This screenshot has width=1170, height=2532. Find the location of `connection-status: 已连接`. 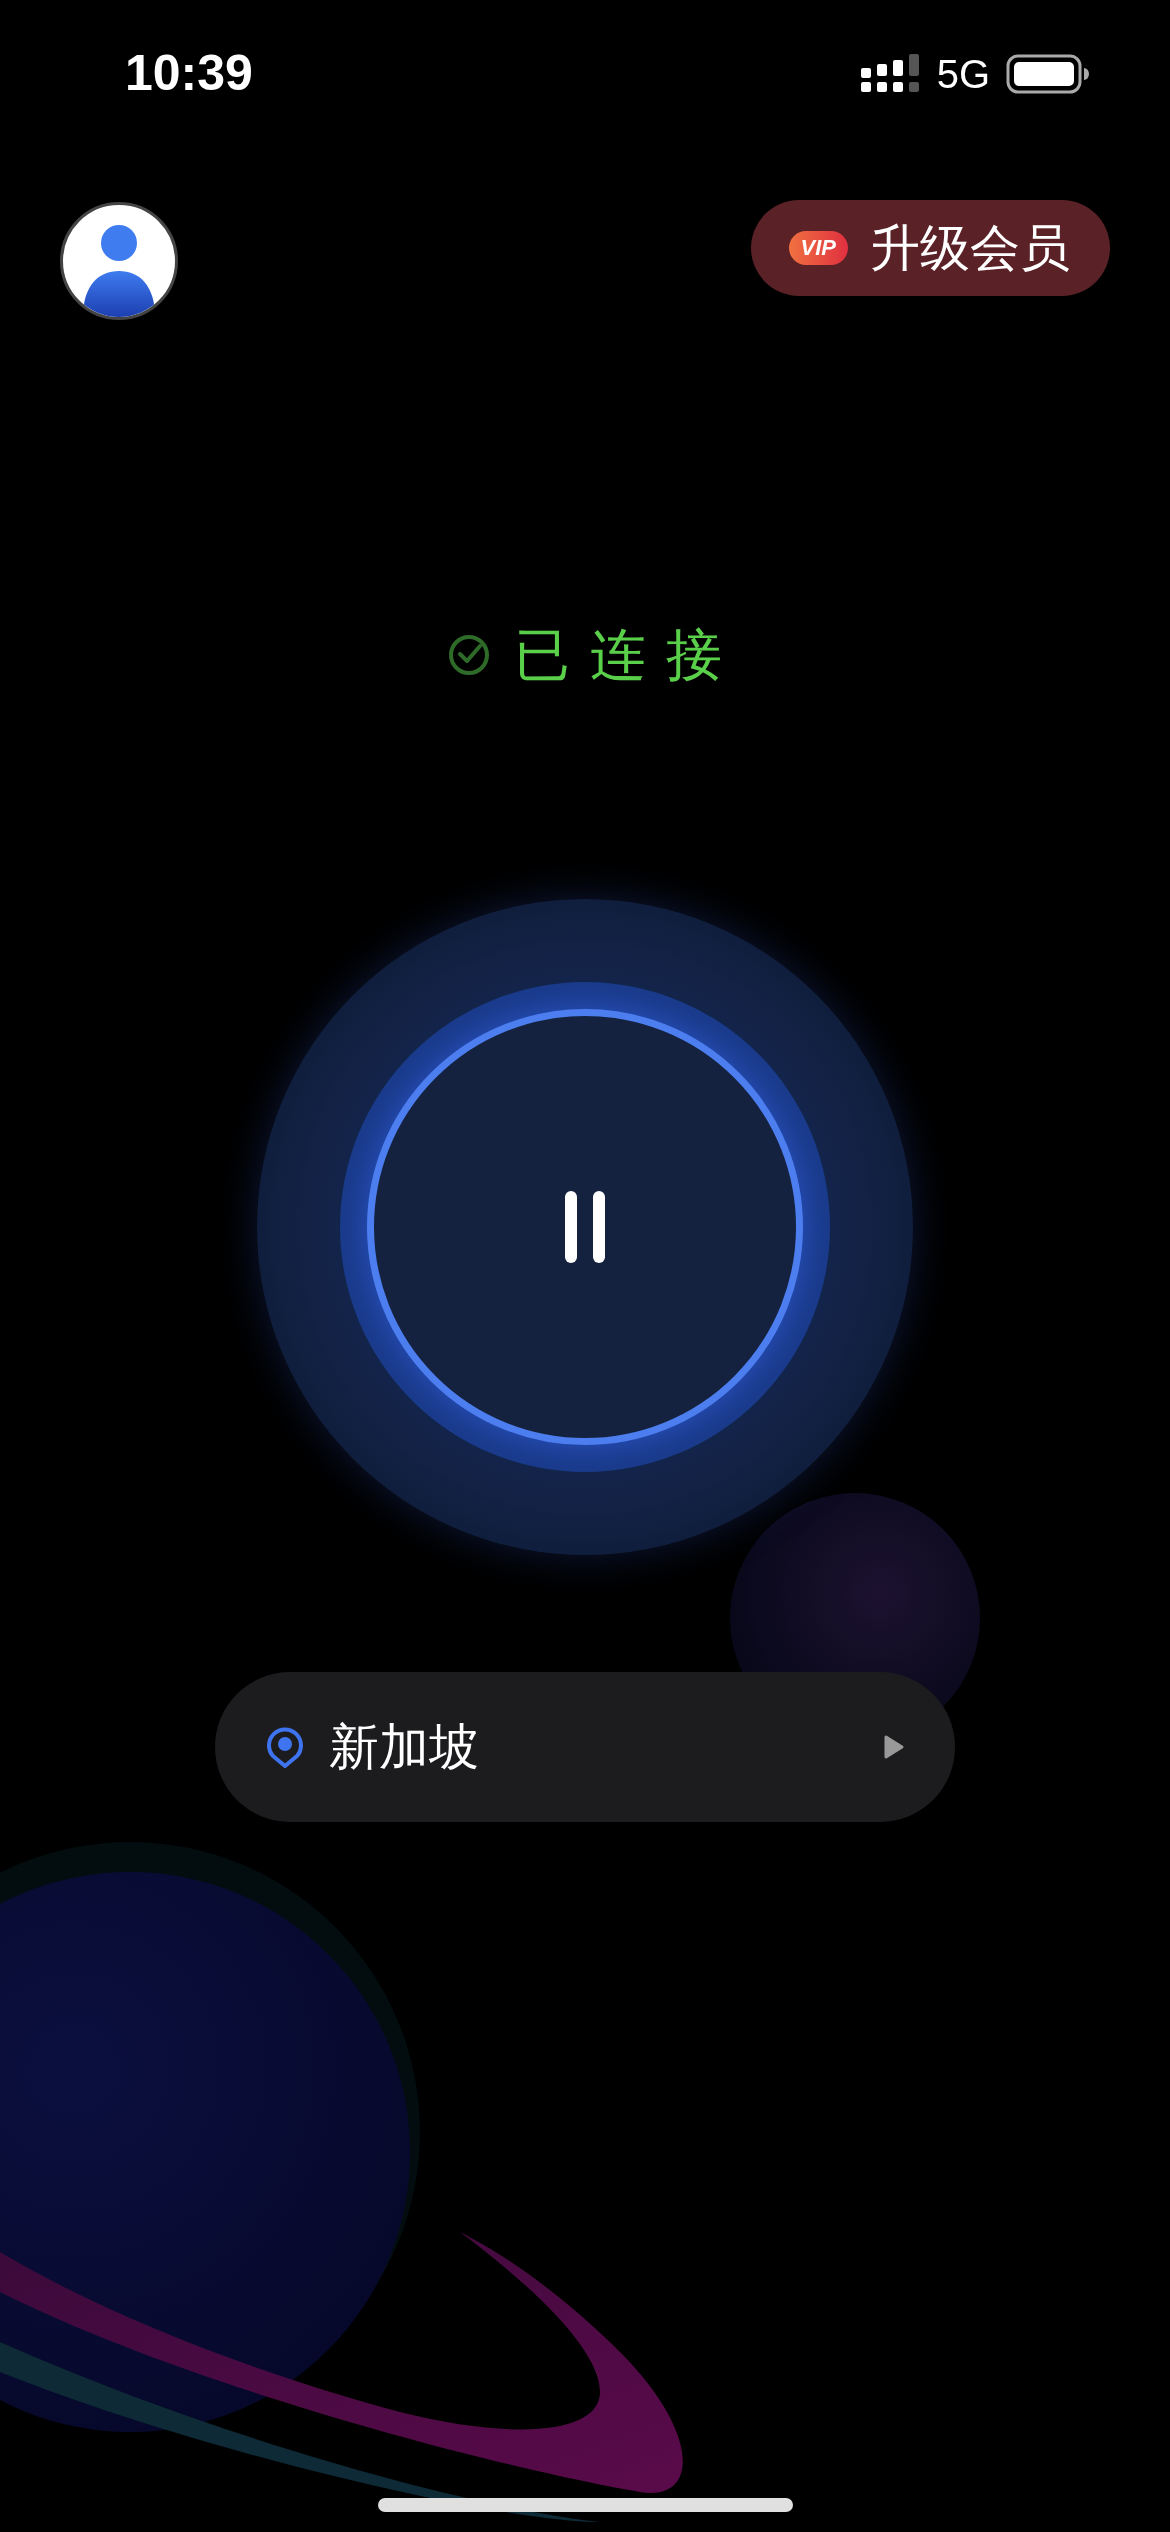

connection-status: 已连接 is located at coordinates (628, 655).